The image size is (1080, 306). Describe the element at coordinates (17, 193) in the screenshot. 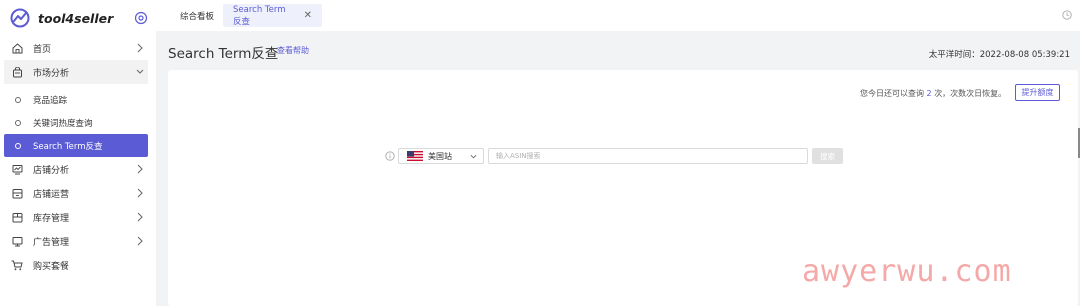

I see `store-icon` at that location.